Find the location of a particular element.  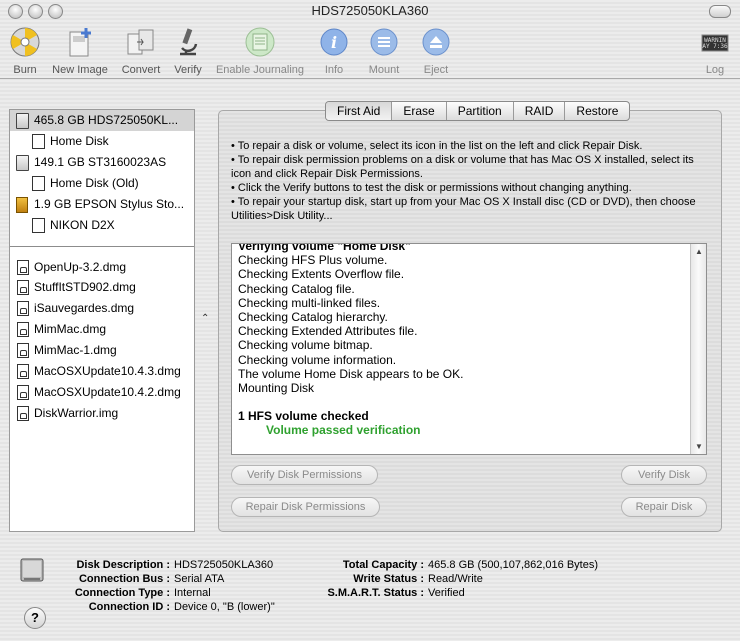

volume-item-nikon-d2x: NIKON D2X is located at coordinates (102, 225).